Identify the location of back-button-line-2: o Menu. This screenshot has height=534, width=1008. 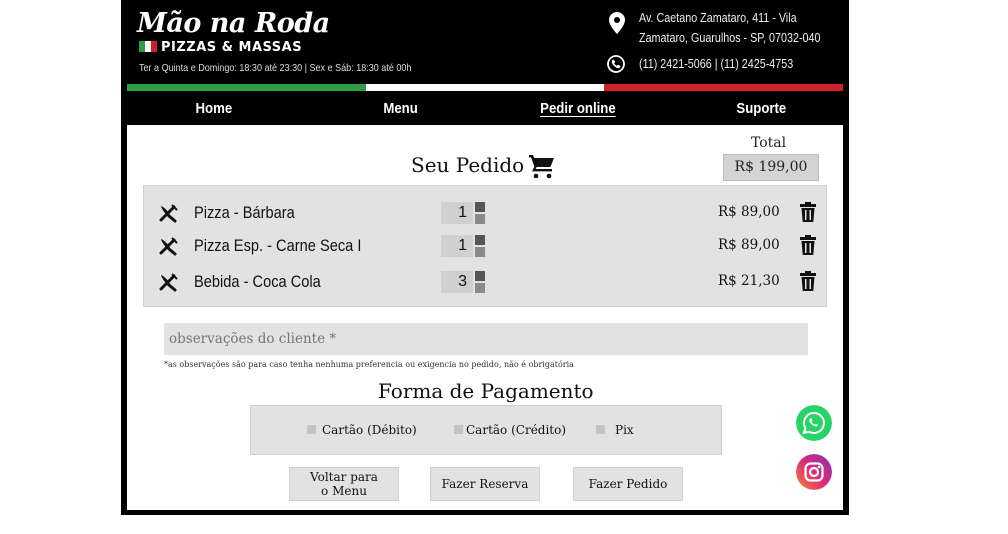
(344, 491).